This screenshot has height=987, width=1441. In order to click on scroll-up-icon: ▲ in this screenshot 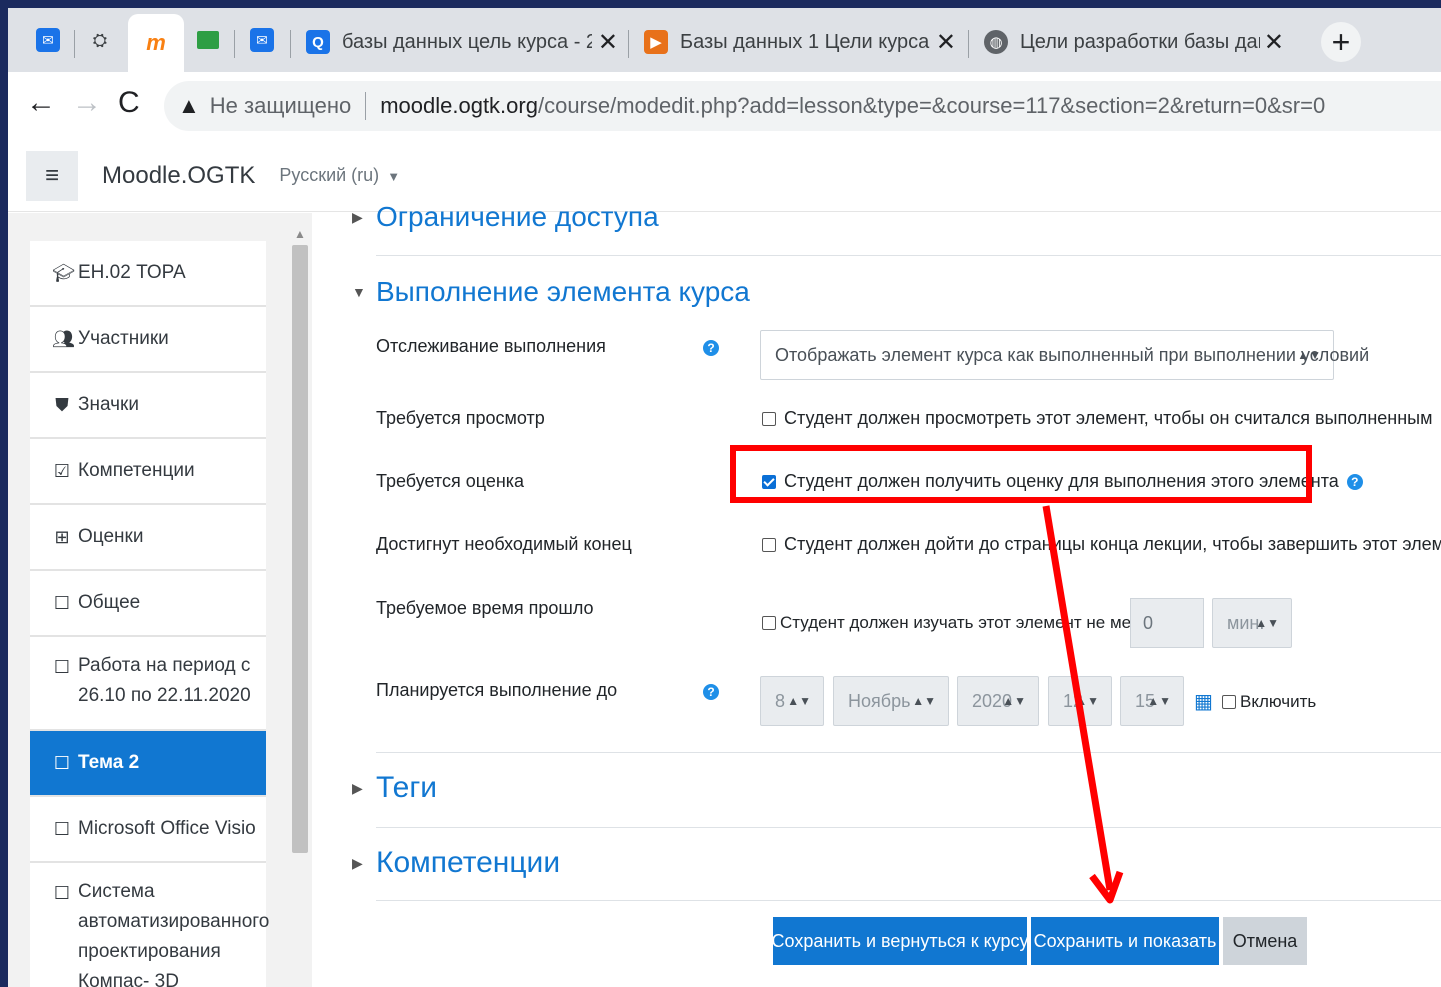, I will do `click(300, 234)`.